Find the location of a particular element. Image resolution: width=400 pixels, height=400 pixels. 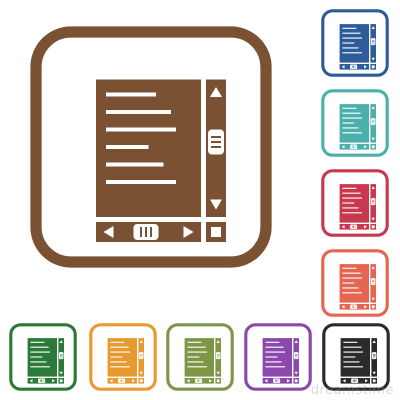

olive-variant-icon is located at coordinates (200, 357).